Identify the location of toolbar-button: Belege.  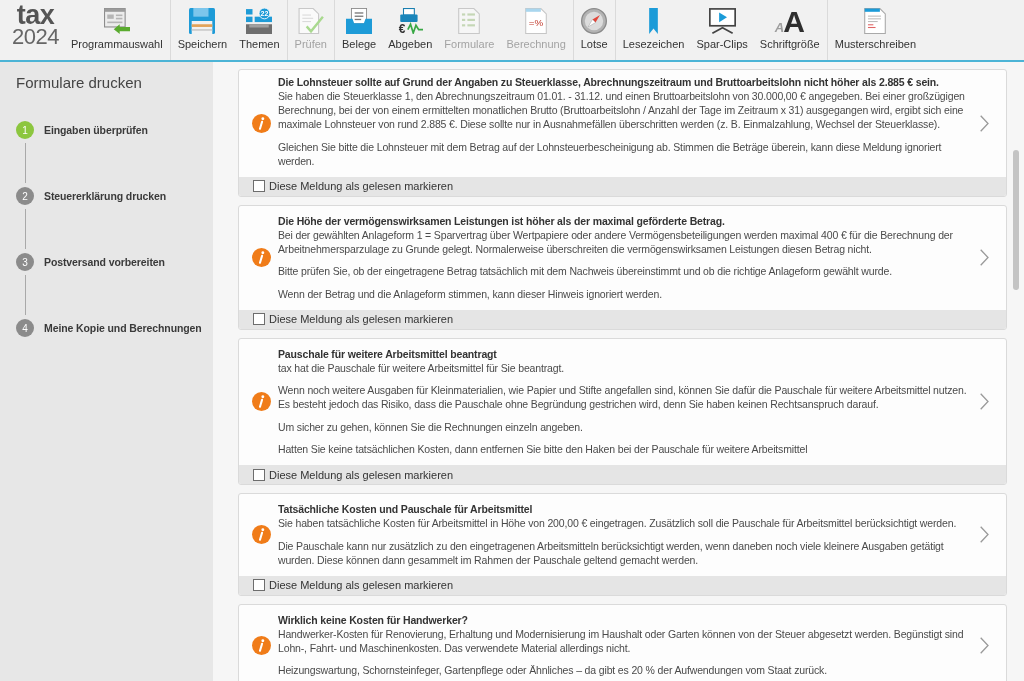
(359, 30).